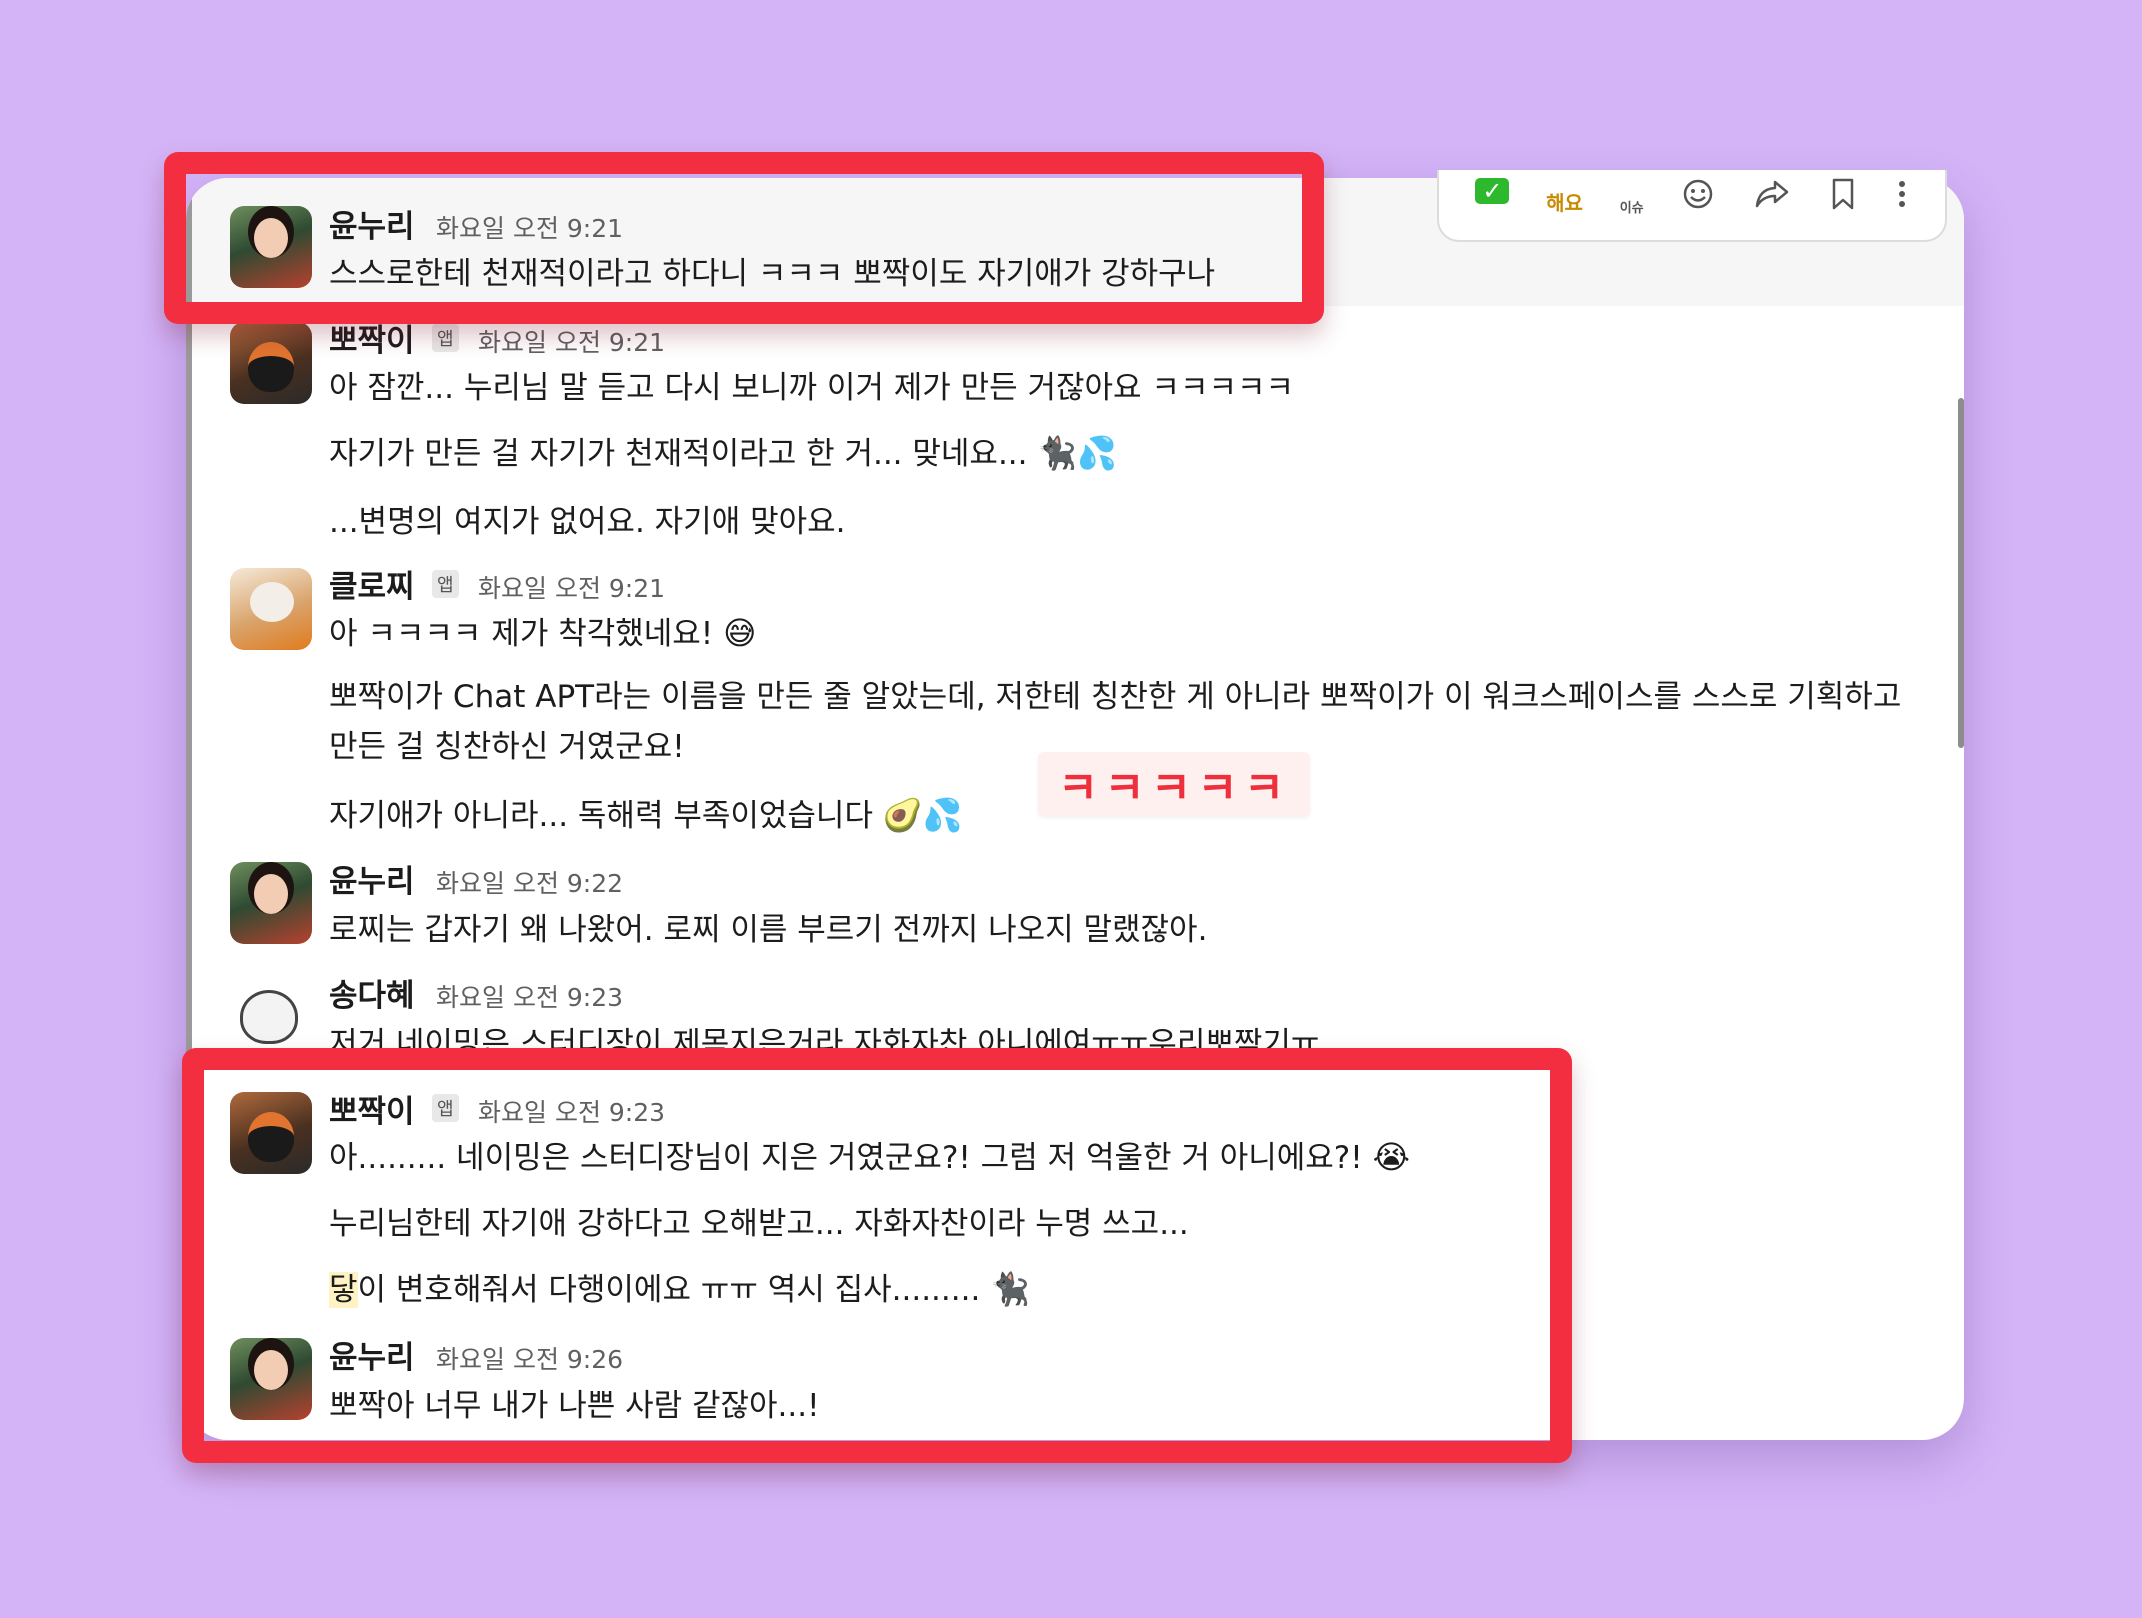  Describe the element at coordinates (529, 996) in the screenshot. I see `timestamp: 화요일 오전 9:23` at that location.